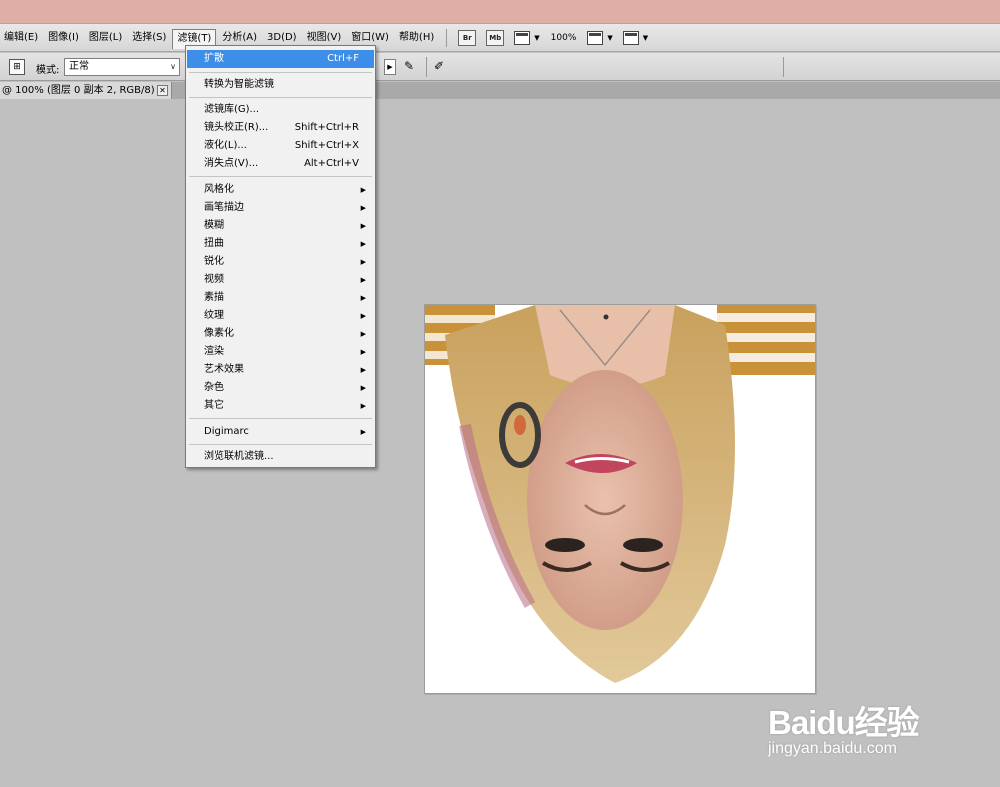 The height and width of the screenshot is (787, 1000). I want to click on menu-item-brush-strokes: 画笔描边 ▶, so click(280, 208).